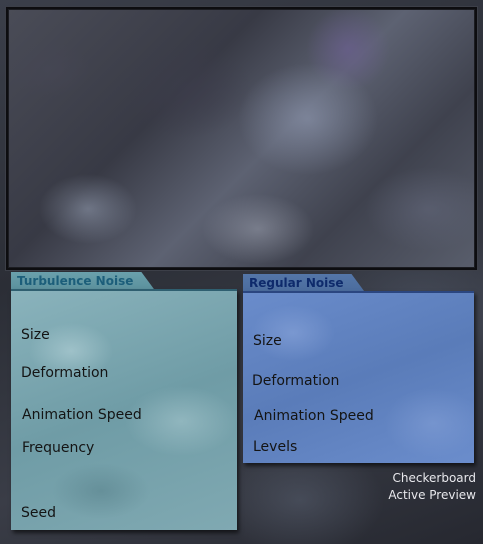 This screenshot has width=483, height=544. I want to click on regular-animation-speed-label: Animation Speed, so click(314, 416).